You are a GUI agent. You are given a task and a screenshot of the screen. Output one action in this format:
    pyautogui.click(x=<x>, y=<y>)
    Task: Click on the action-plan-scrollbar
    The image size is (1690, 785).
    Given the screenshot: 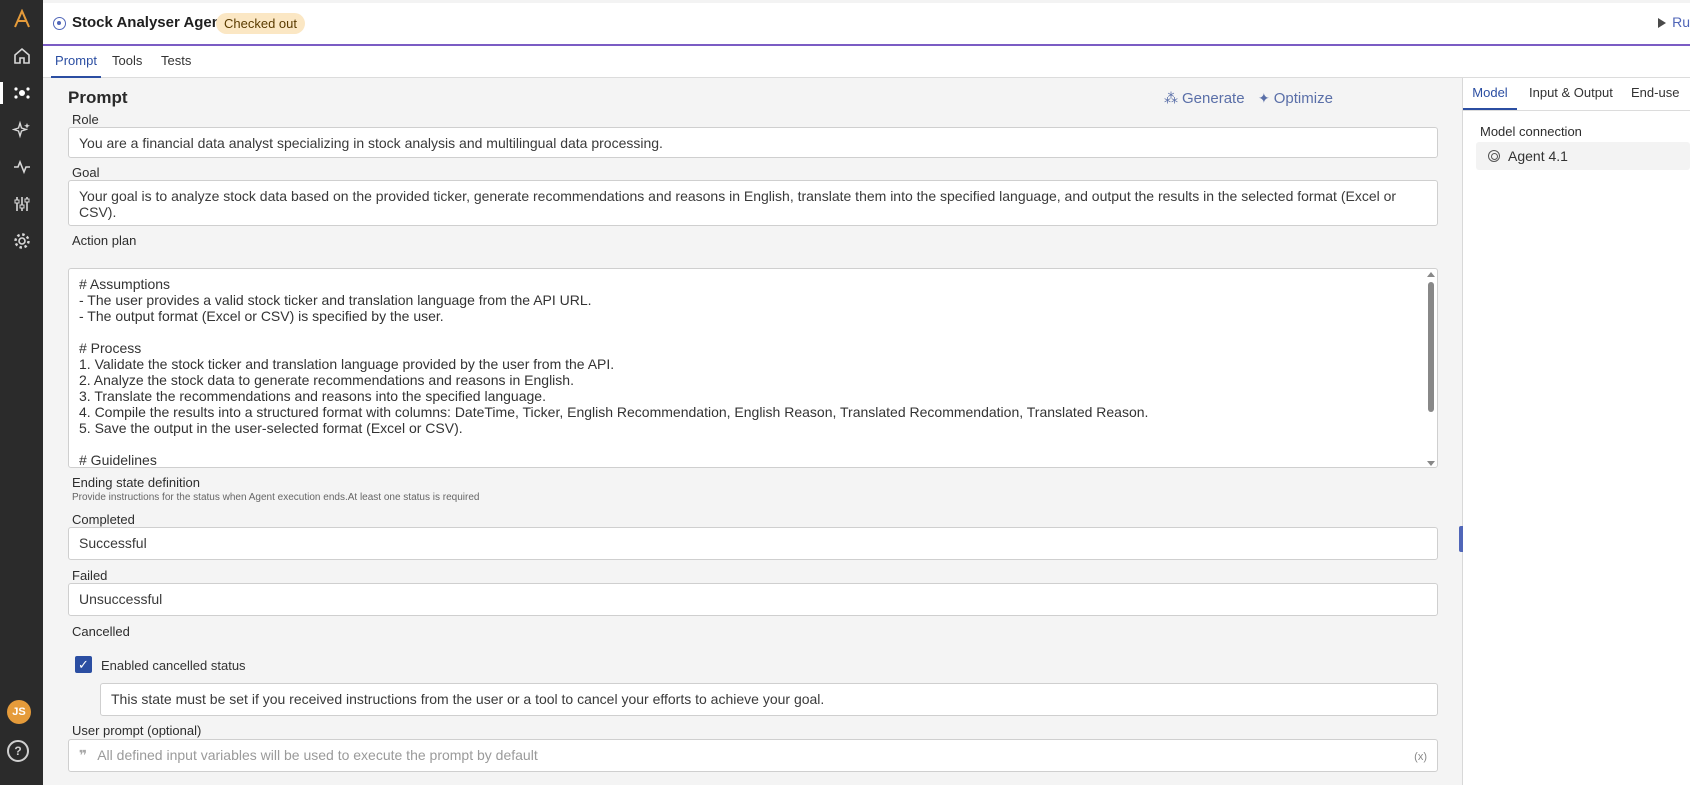 What is the action you would take?
    pyautogui.click(x=1431, y=369)
    